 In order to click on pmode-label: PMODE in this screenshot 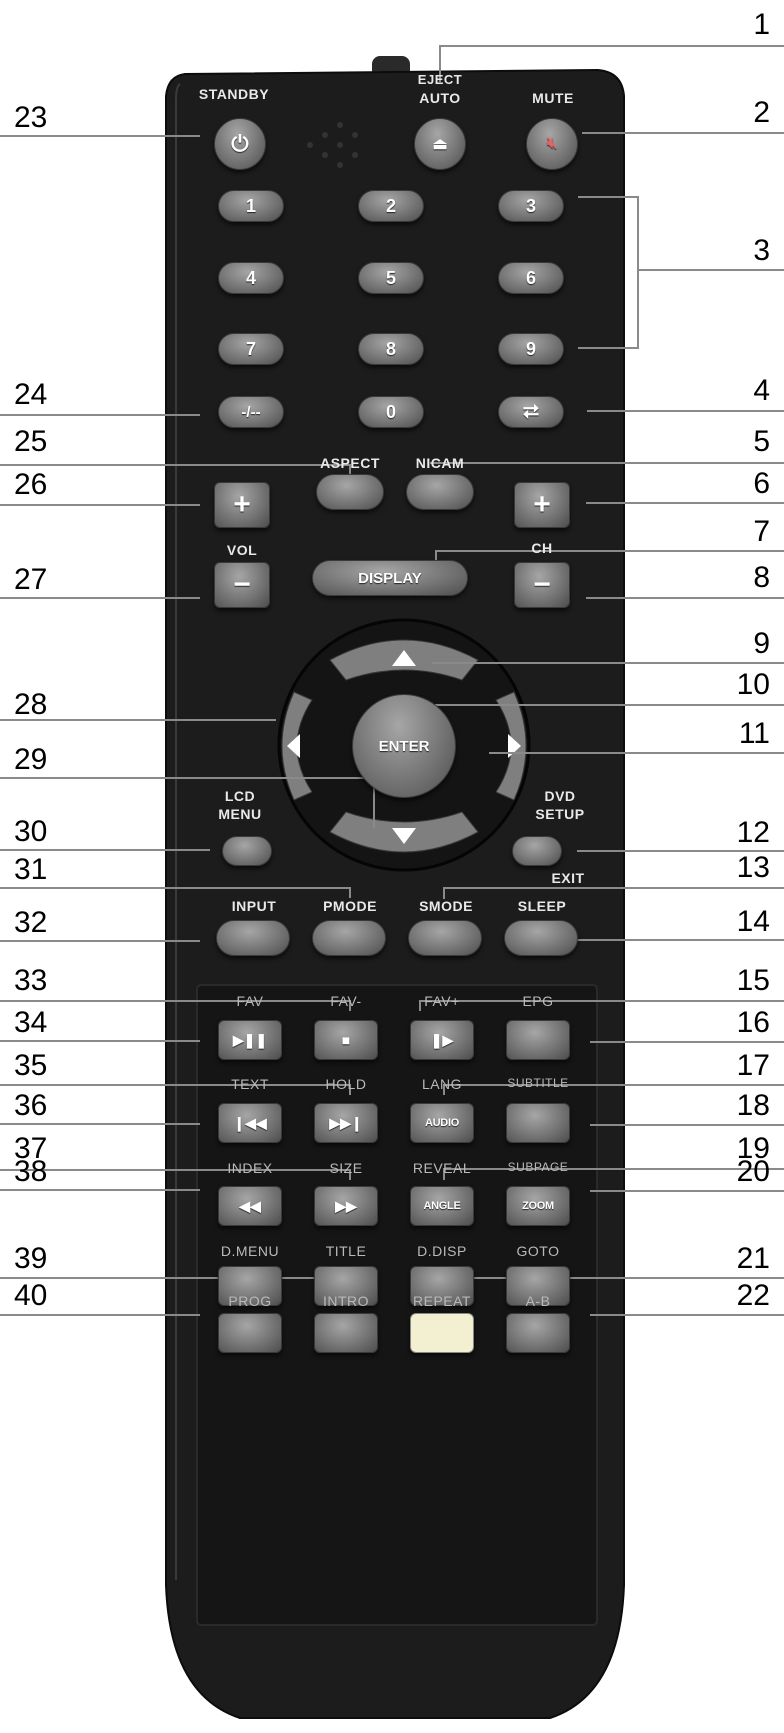, I will do `click(350, 906)`.